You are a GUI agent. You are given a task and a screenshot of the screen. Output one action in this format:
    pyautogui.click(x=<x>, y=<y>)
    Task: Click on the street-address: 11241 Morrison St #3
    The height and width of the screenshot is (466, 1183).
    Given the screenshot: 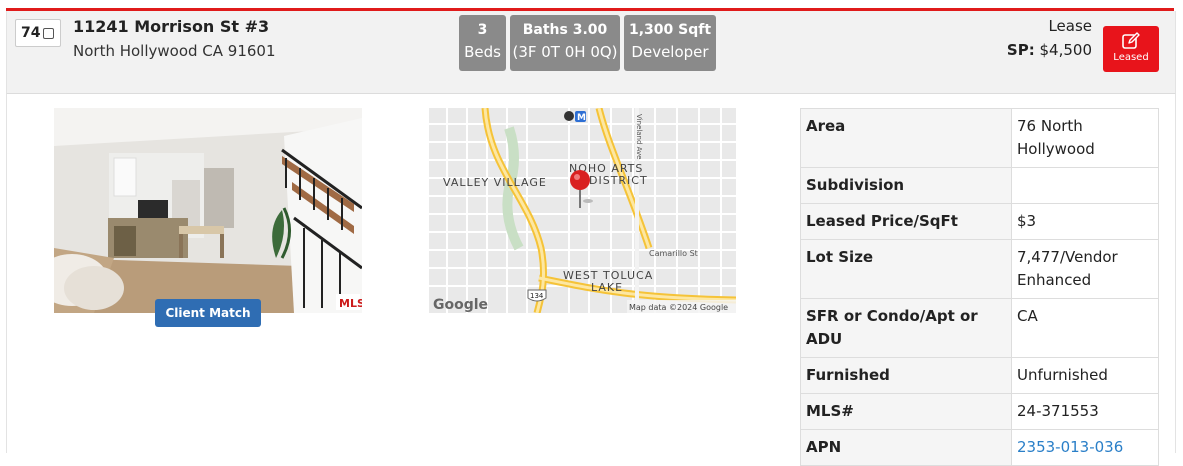 What is the action you would take?
    pyautogui.click(x=171, y=26)
    